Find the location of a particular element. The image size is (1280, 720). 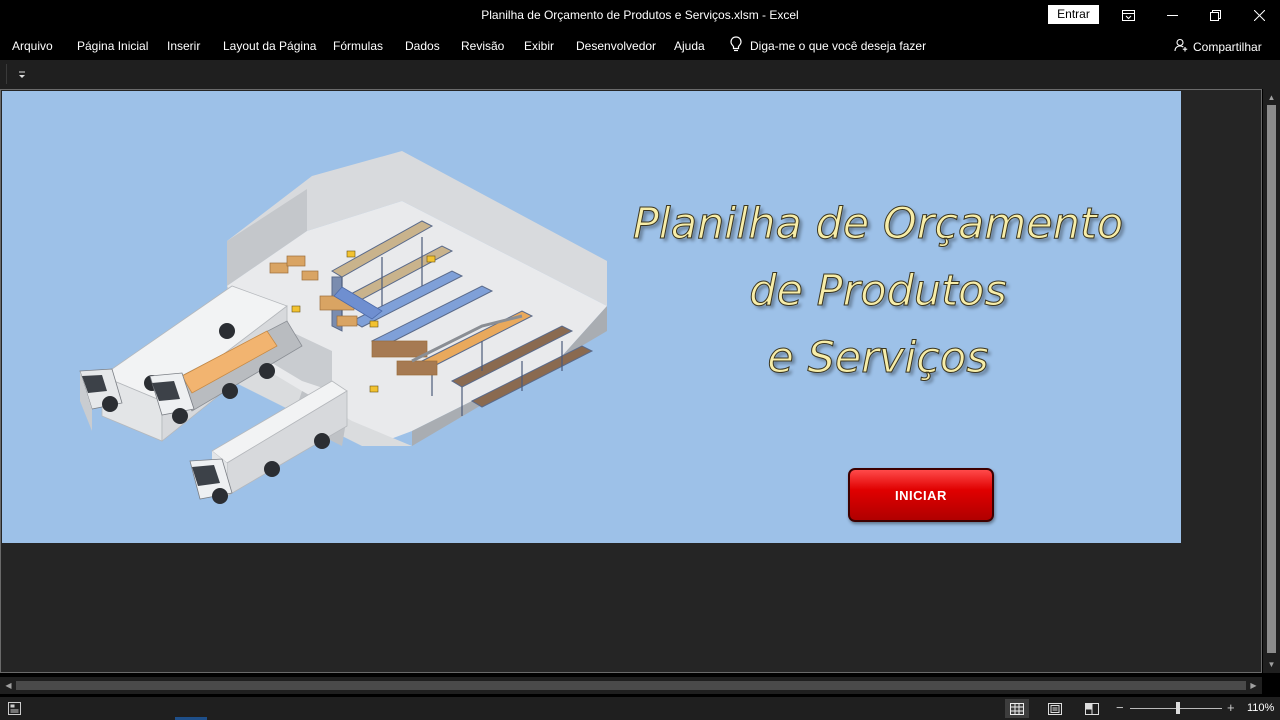

ribbon-display-options-icon is located at coordinates (1128, 15).